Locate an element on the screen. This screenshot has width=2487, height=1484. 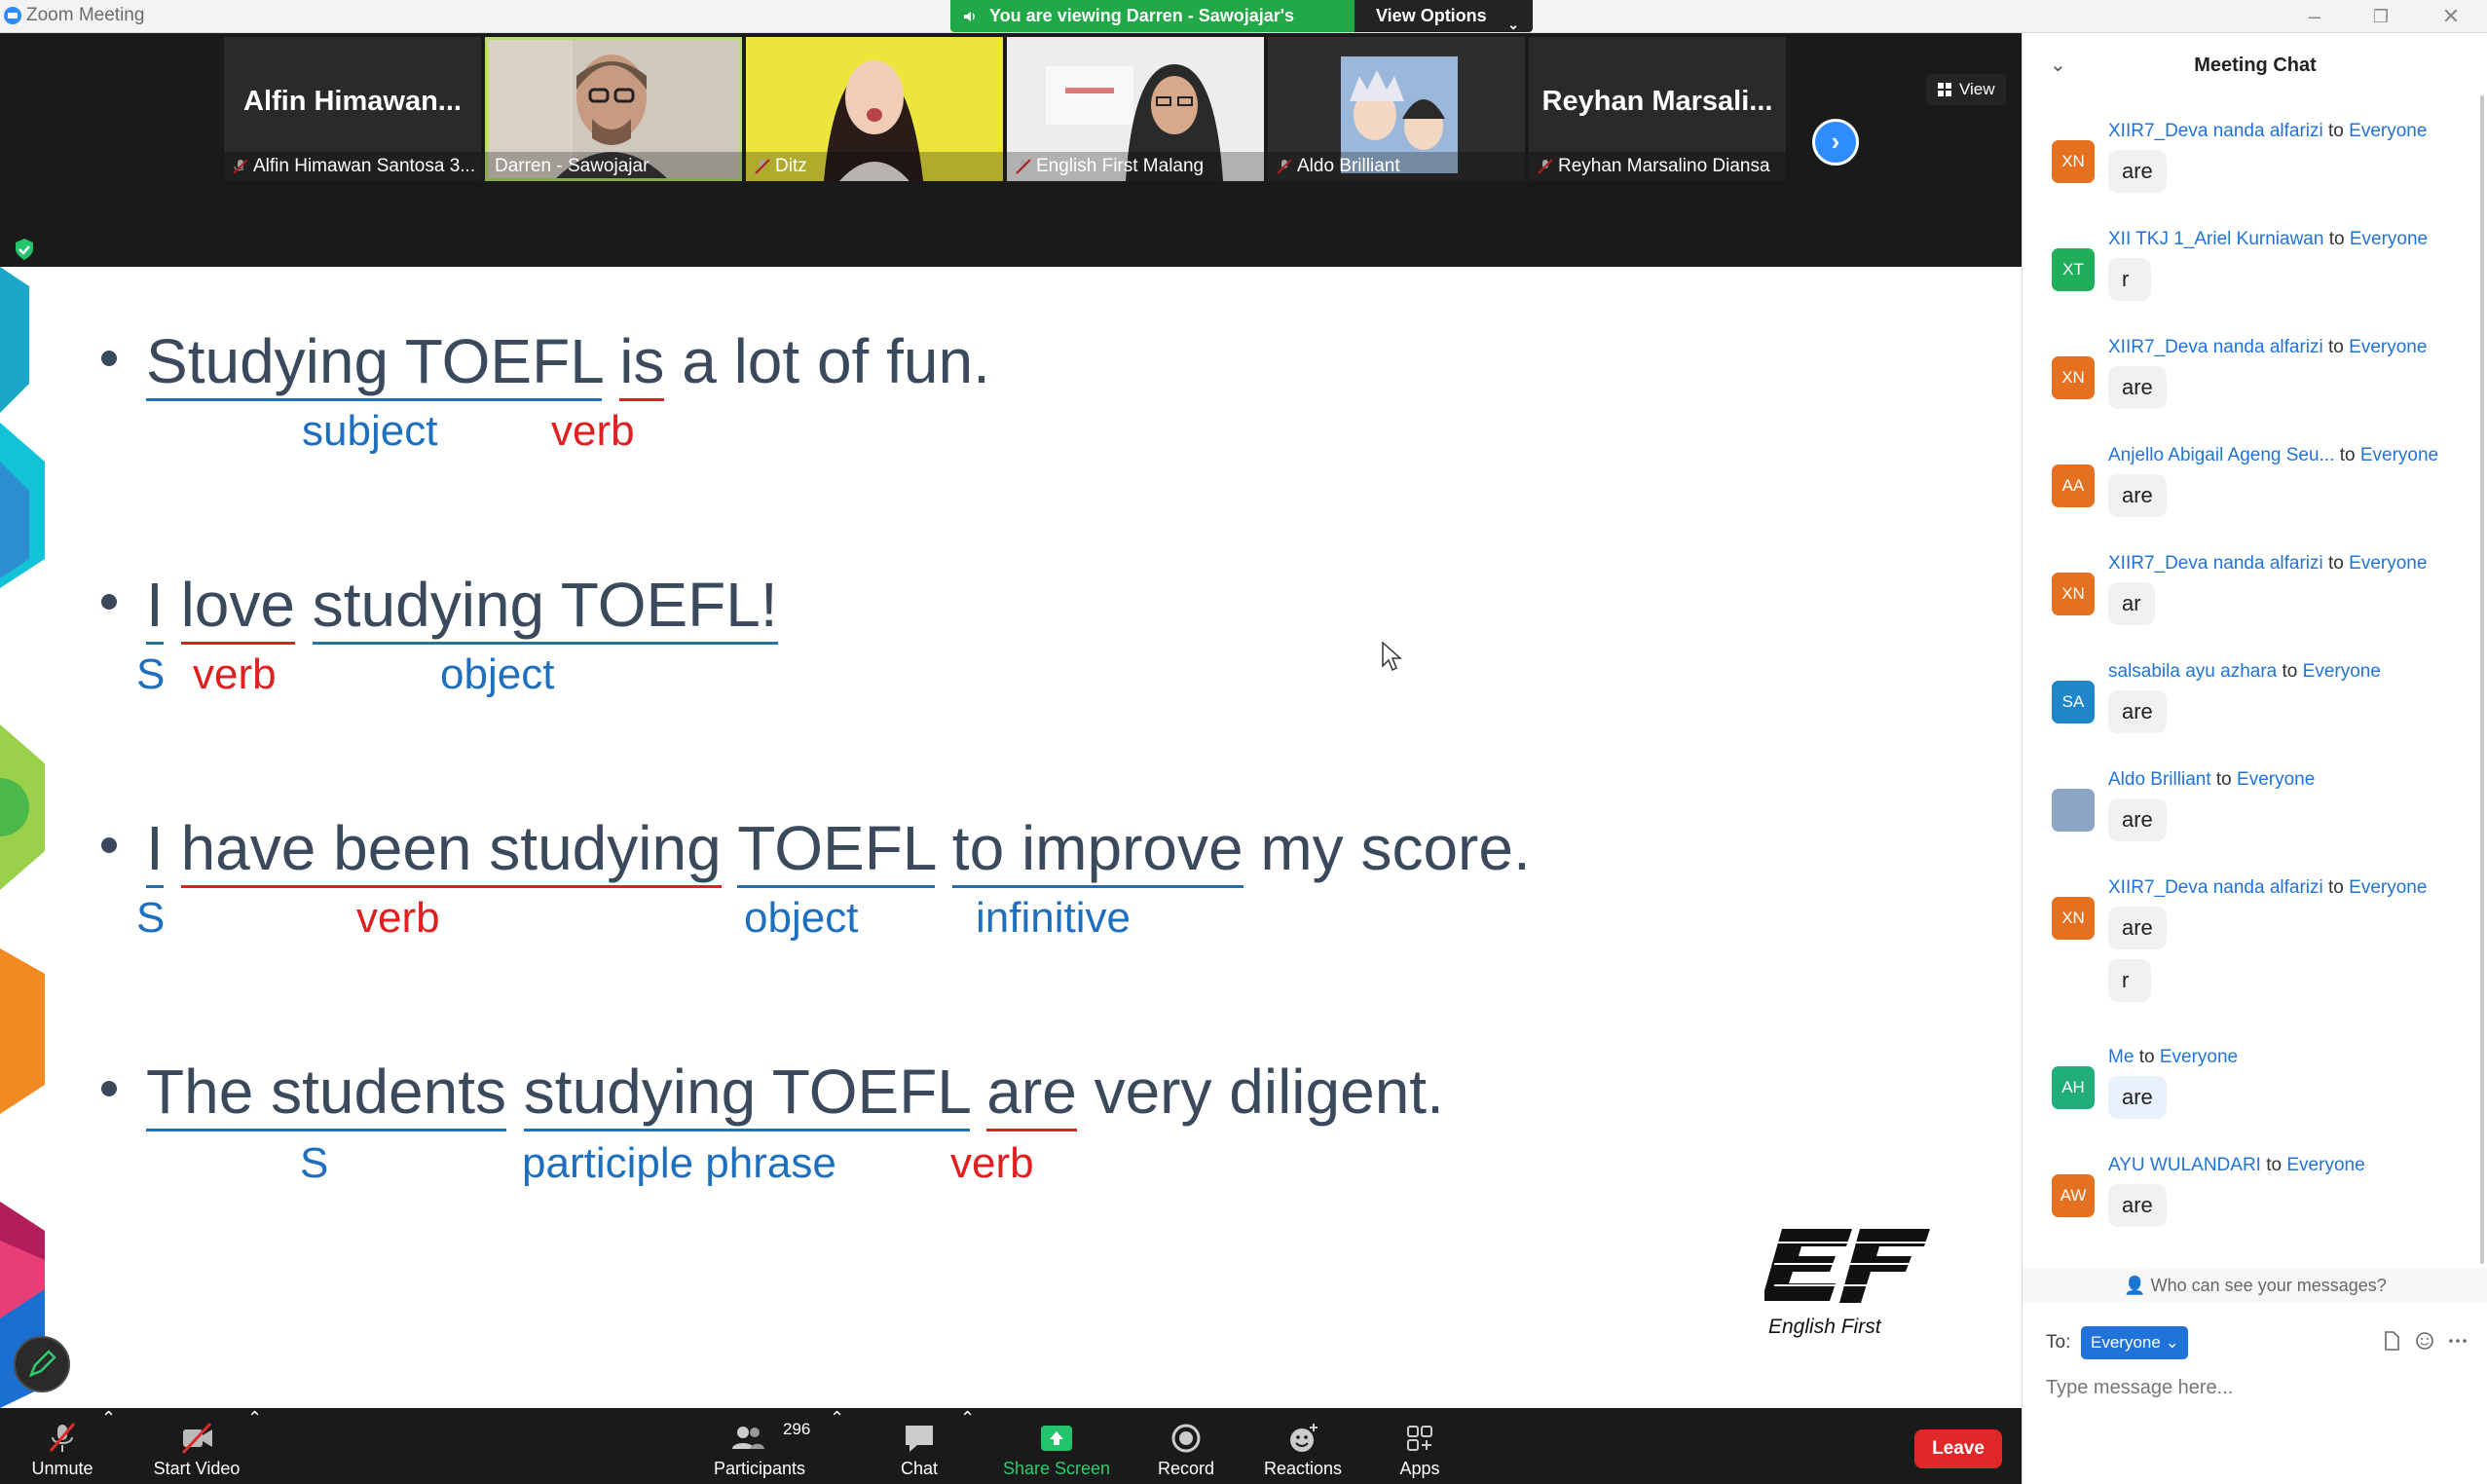
who-can-see-link: 👤 Who can see your messages? is located at coordinates (2255, 1285).